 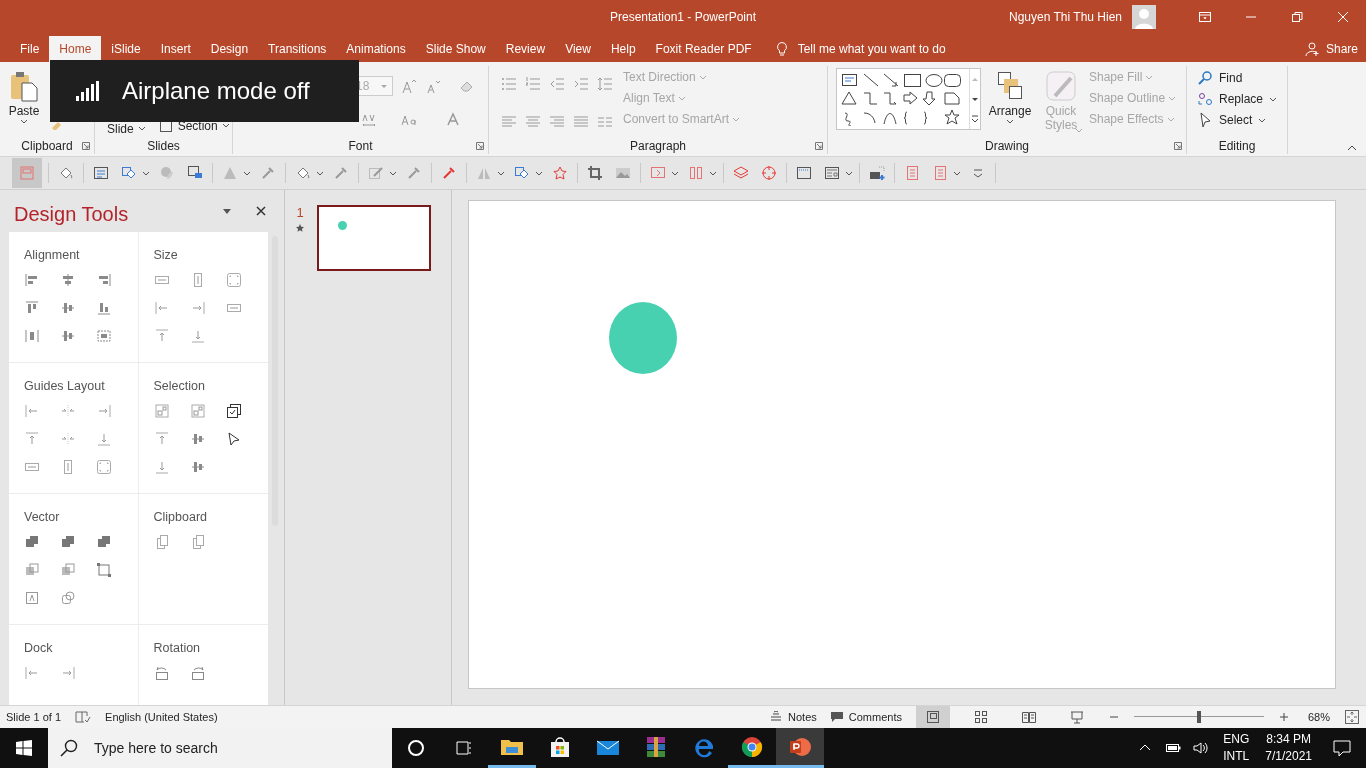 I want to click on cursor-icon, so click(x=233, y=439).